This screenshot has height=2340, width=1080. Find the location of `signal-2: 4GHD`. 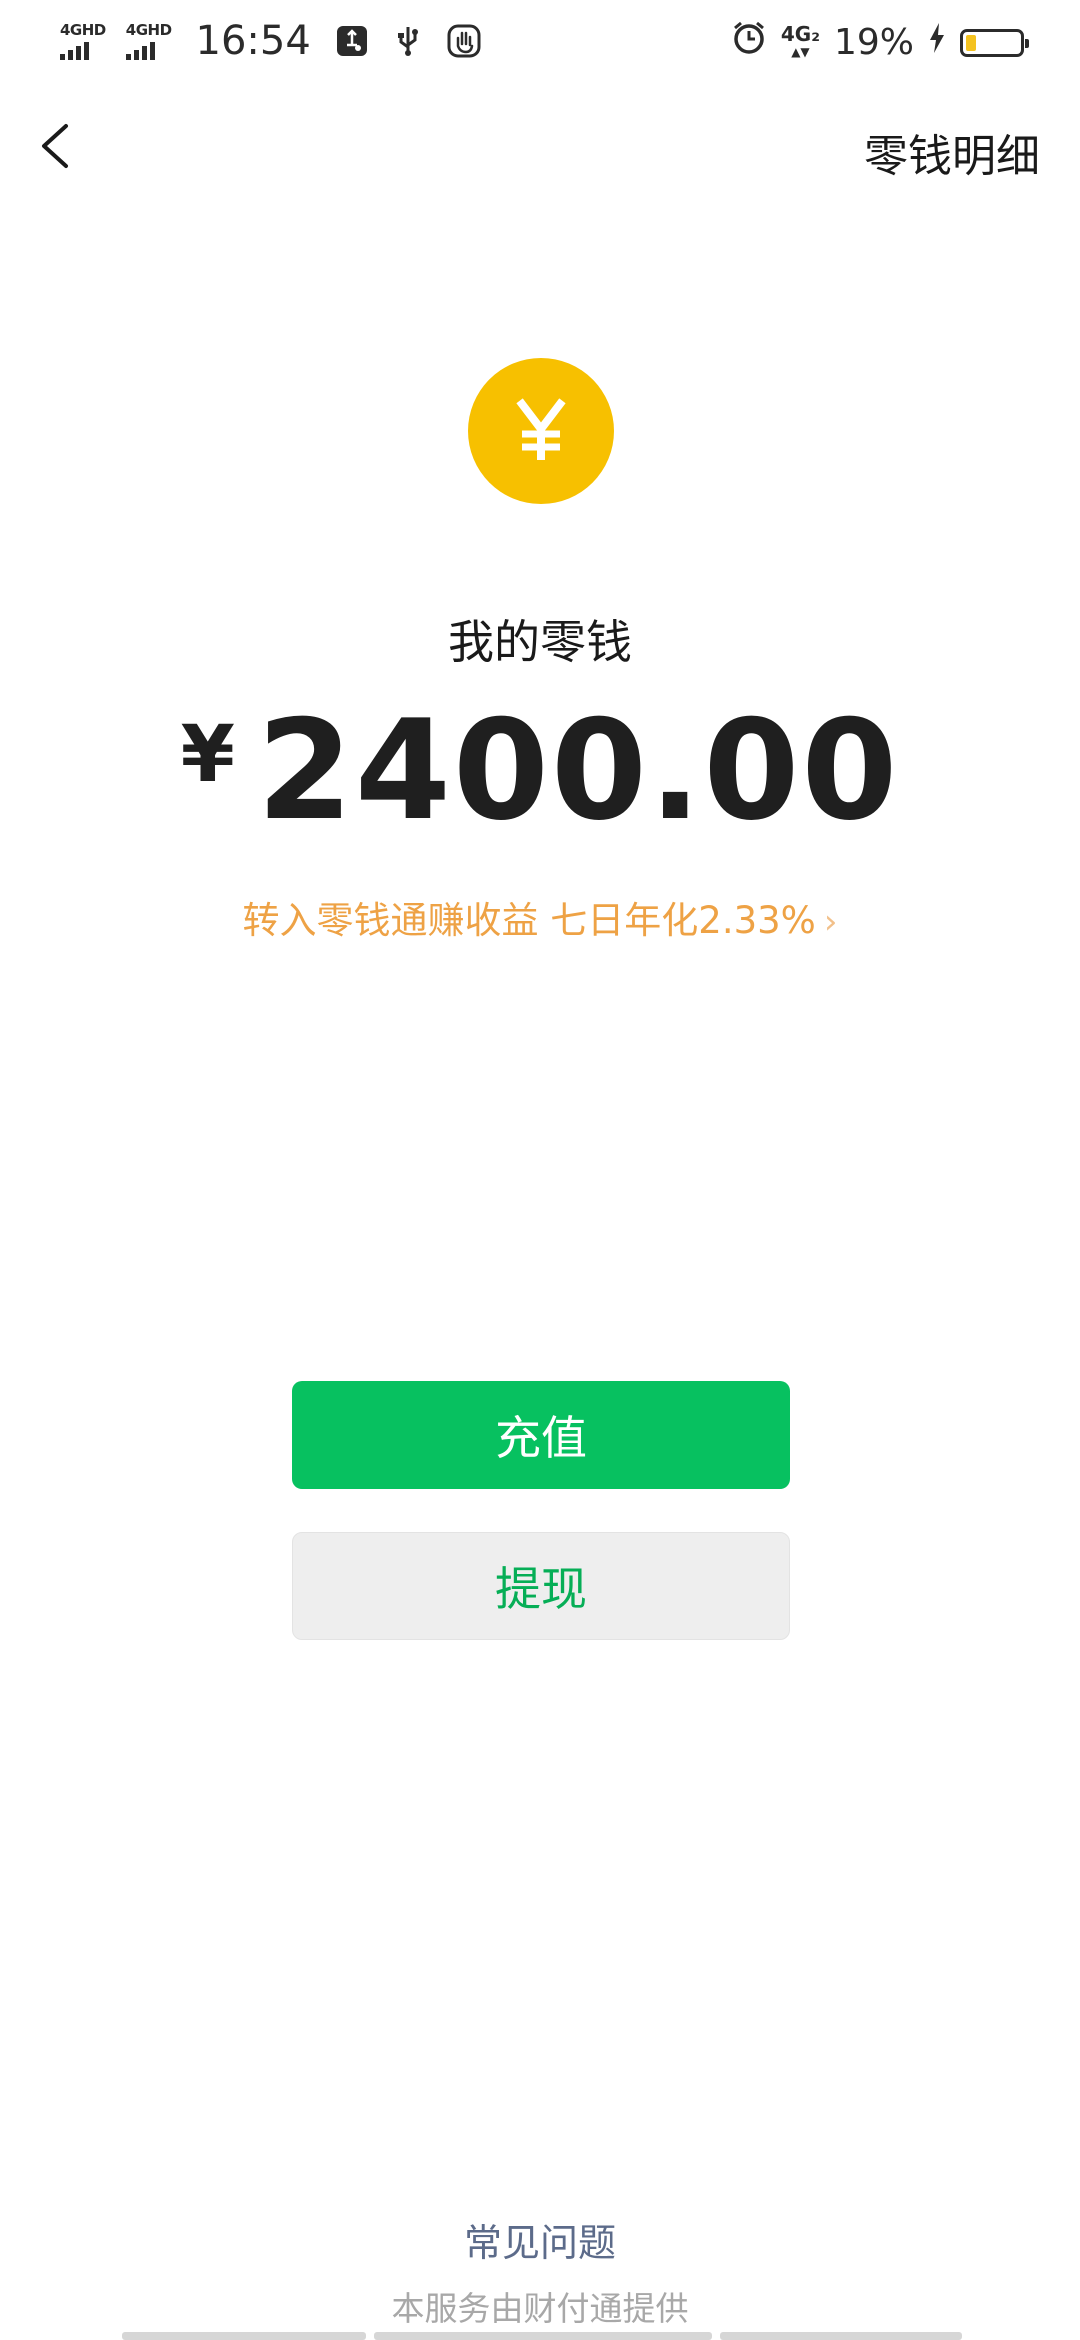

signal-2: 4GHD is located at coordinates (148, 40).